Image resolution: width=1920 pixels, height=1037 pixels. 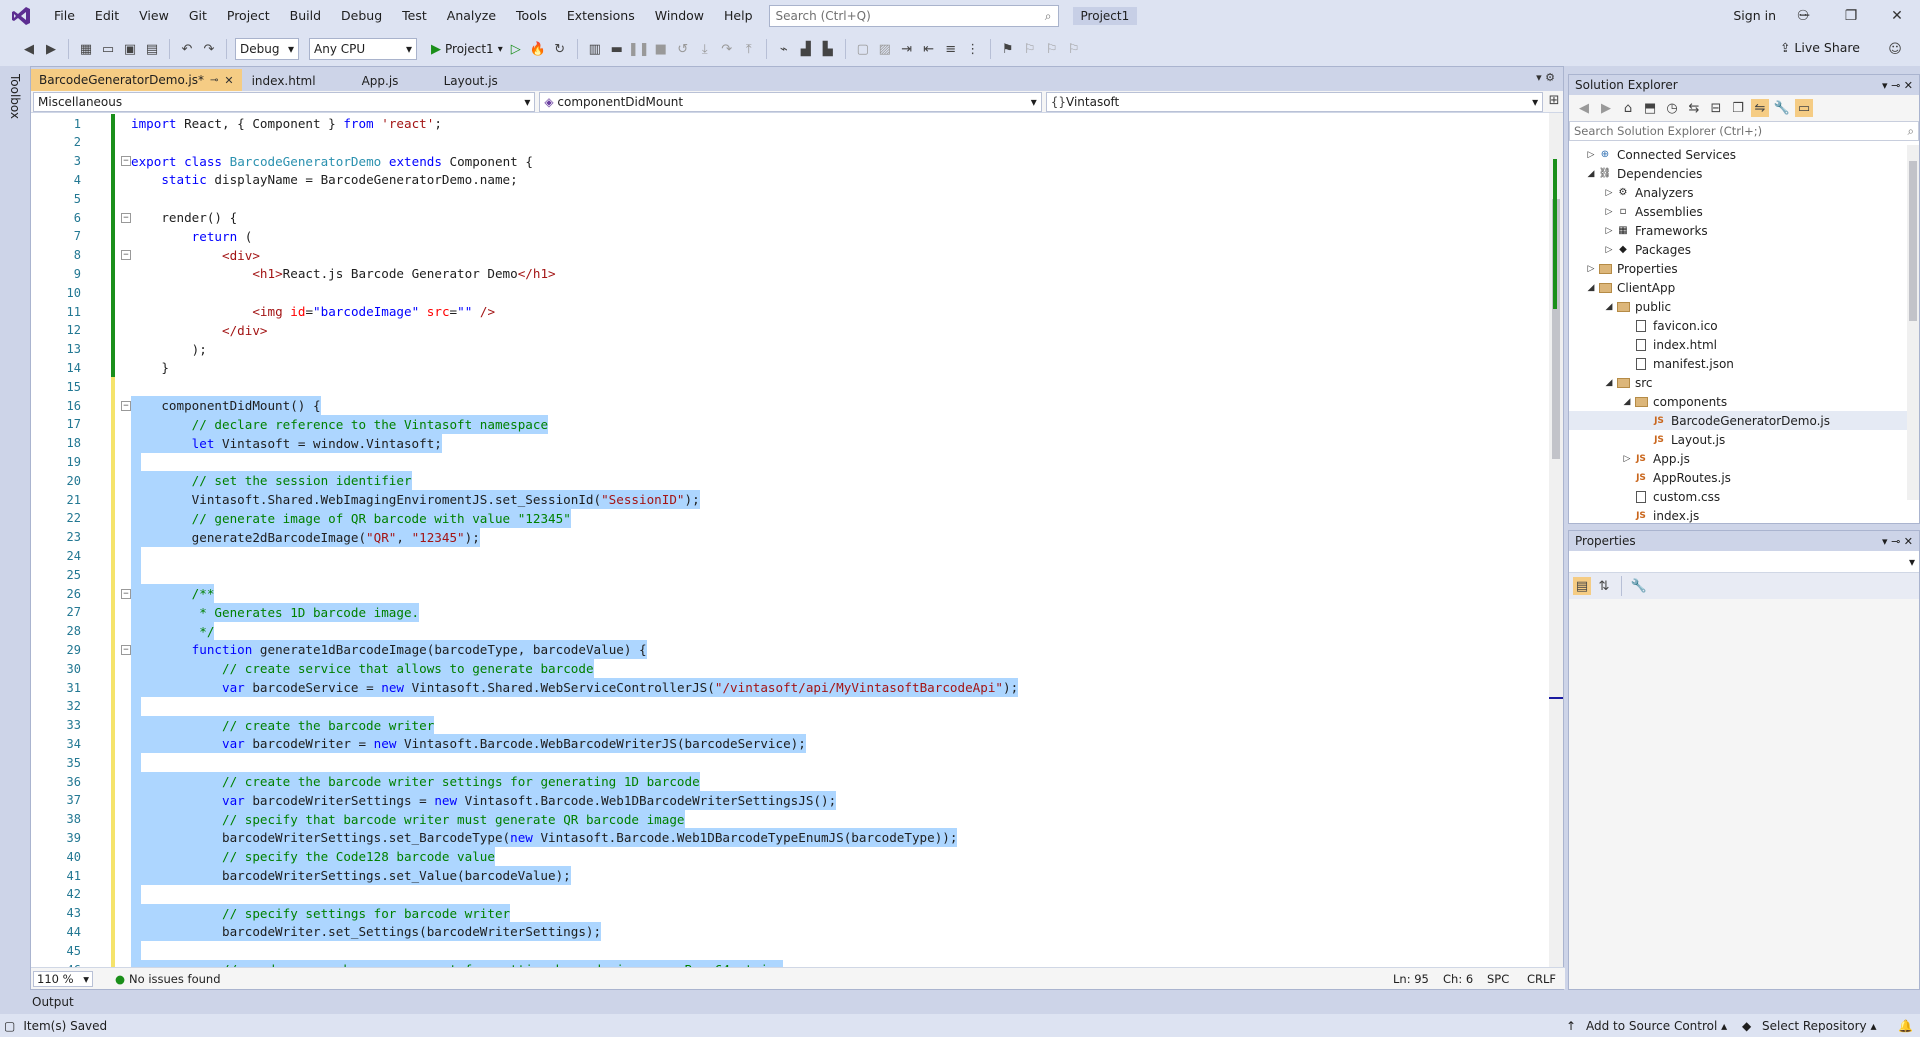 What do you see at coordinates (471, 16) in the screenshot?
I see `menu-item-analyze: Analyze` at bounding box center [471, 16].